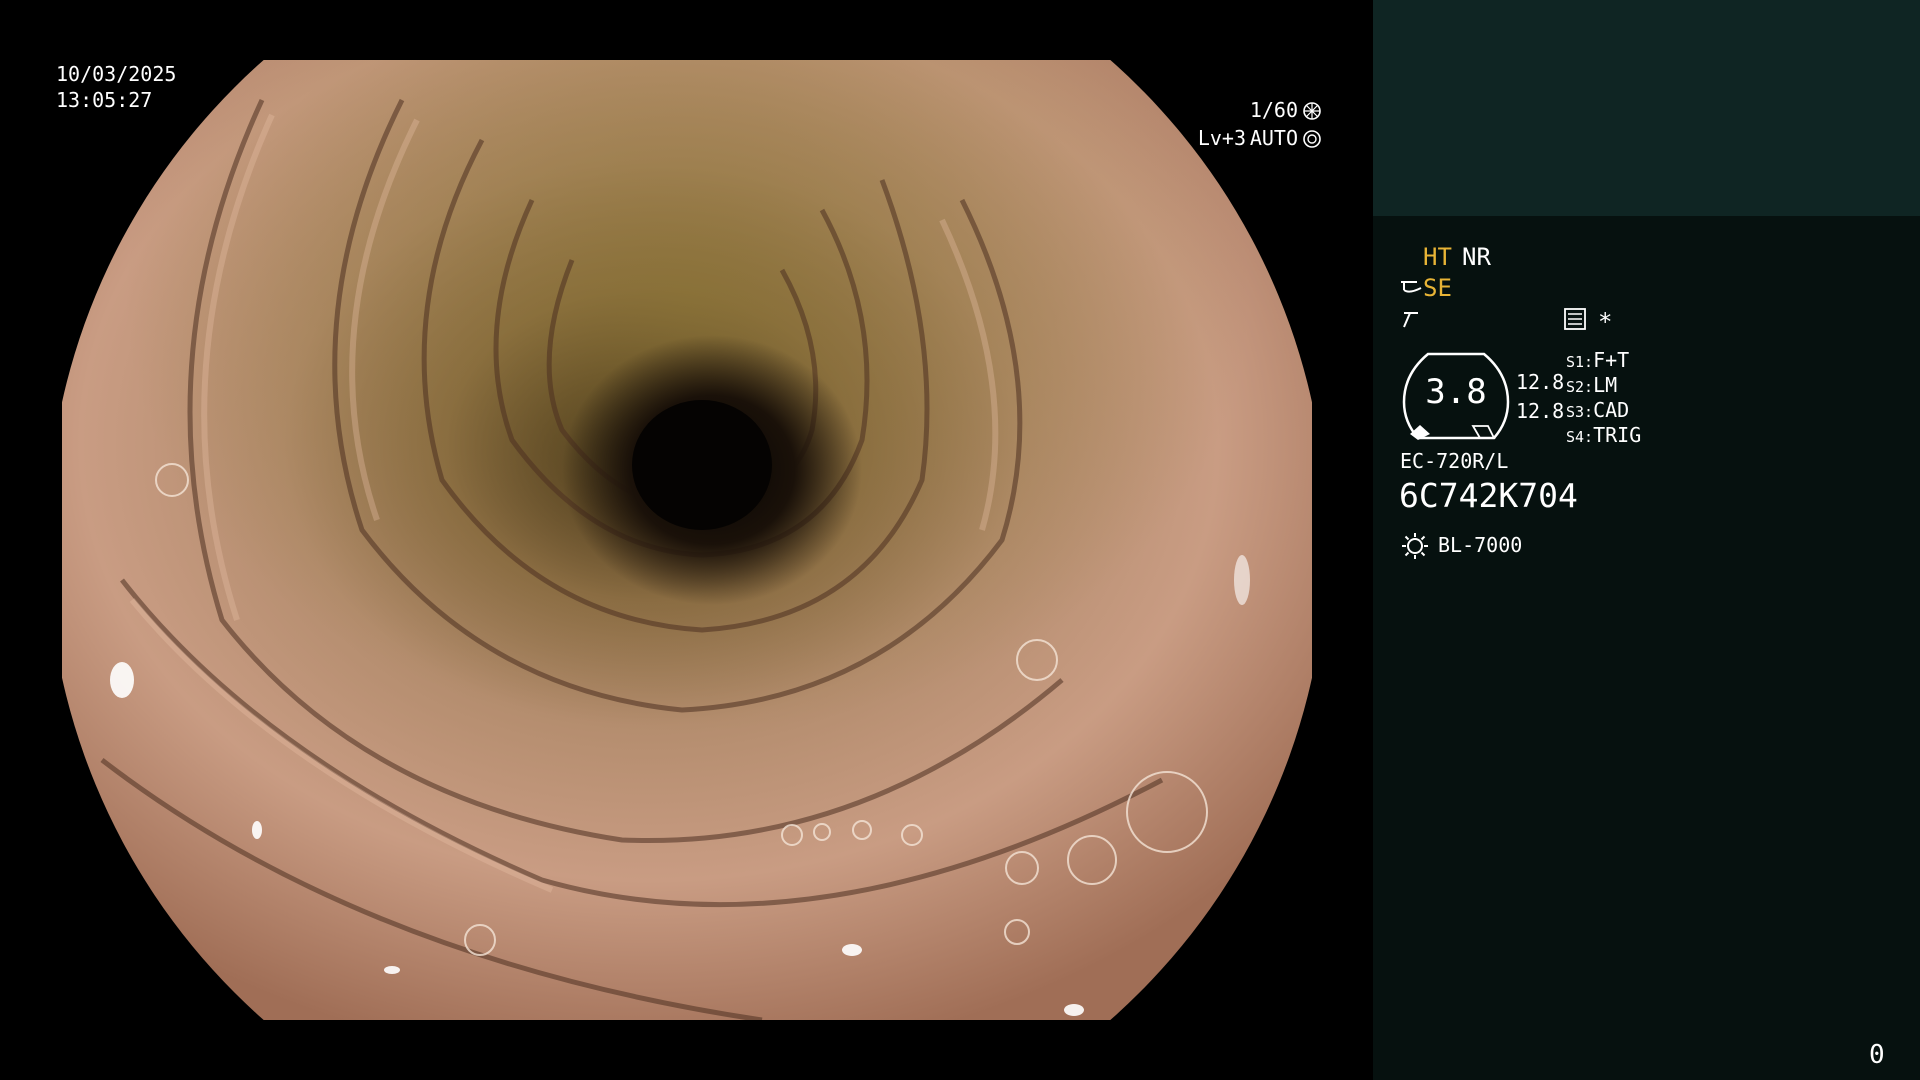 The width and height of the screenshot is (1920, 1080). What do you see at coordinates (1221, 138) in the screenshot?
I see `level-label: Lv+3` at bounding box center [1221, 138].